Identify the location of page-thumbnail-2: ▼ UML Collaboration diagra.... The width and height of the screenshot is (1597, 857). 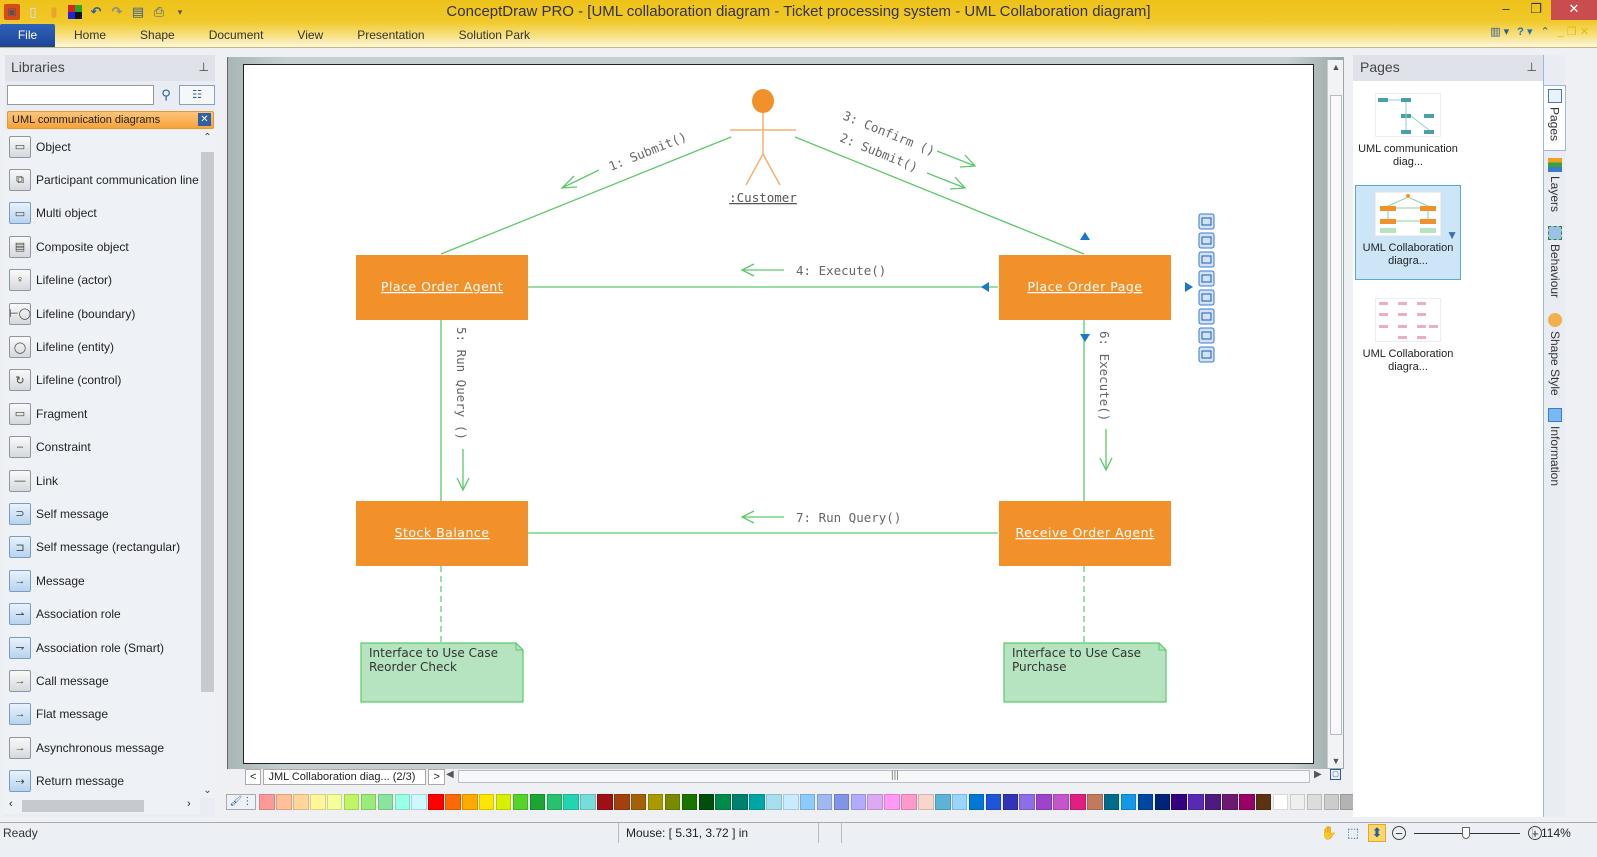
(1408, 232).